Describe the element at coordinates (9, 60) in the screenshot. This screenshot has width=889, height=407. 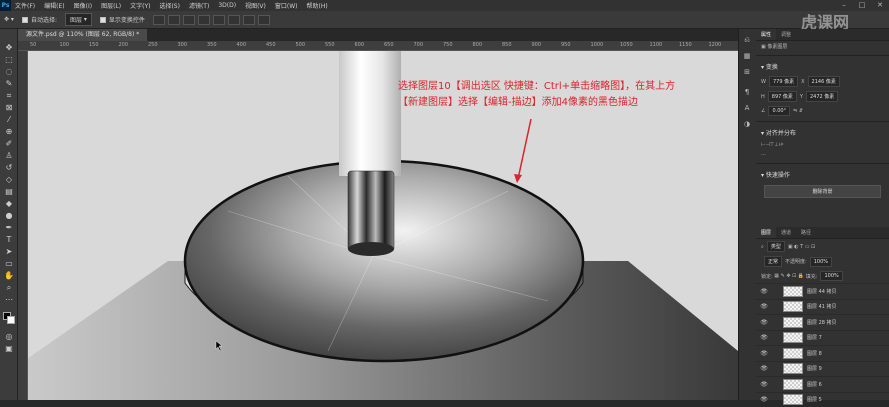
I see `marquee-tool-icon: ⬚` at that location.